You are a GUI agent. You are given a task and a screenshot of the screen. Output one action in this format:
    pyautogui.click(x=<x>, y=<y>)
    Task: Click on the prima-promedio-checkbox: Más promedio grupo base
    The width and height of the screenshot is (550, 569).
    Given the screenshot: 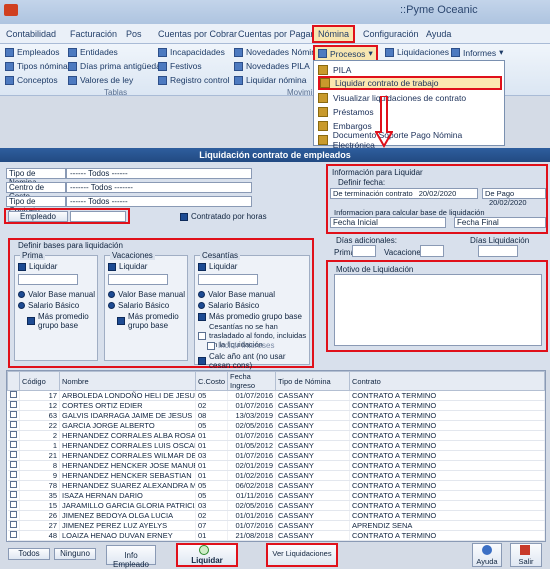 What is the action you would take?
    pyautogui.click(x=62, y=321)
    